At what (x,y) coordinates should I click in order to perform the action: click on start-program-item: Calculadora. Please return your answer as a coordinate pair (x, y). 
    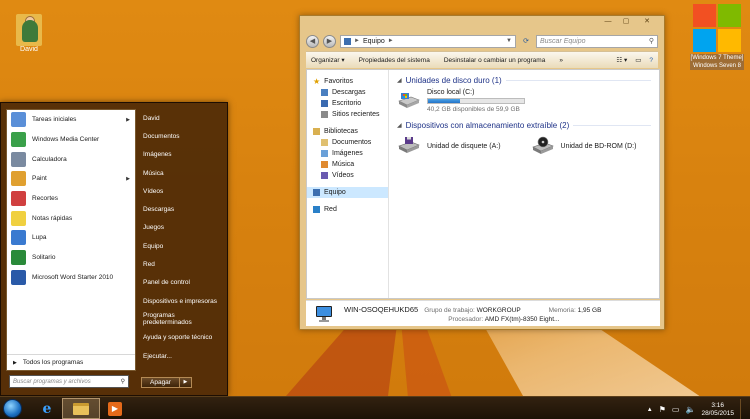
    Looking at the image, I should click on (71, 159).